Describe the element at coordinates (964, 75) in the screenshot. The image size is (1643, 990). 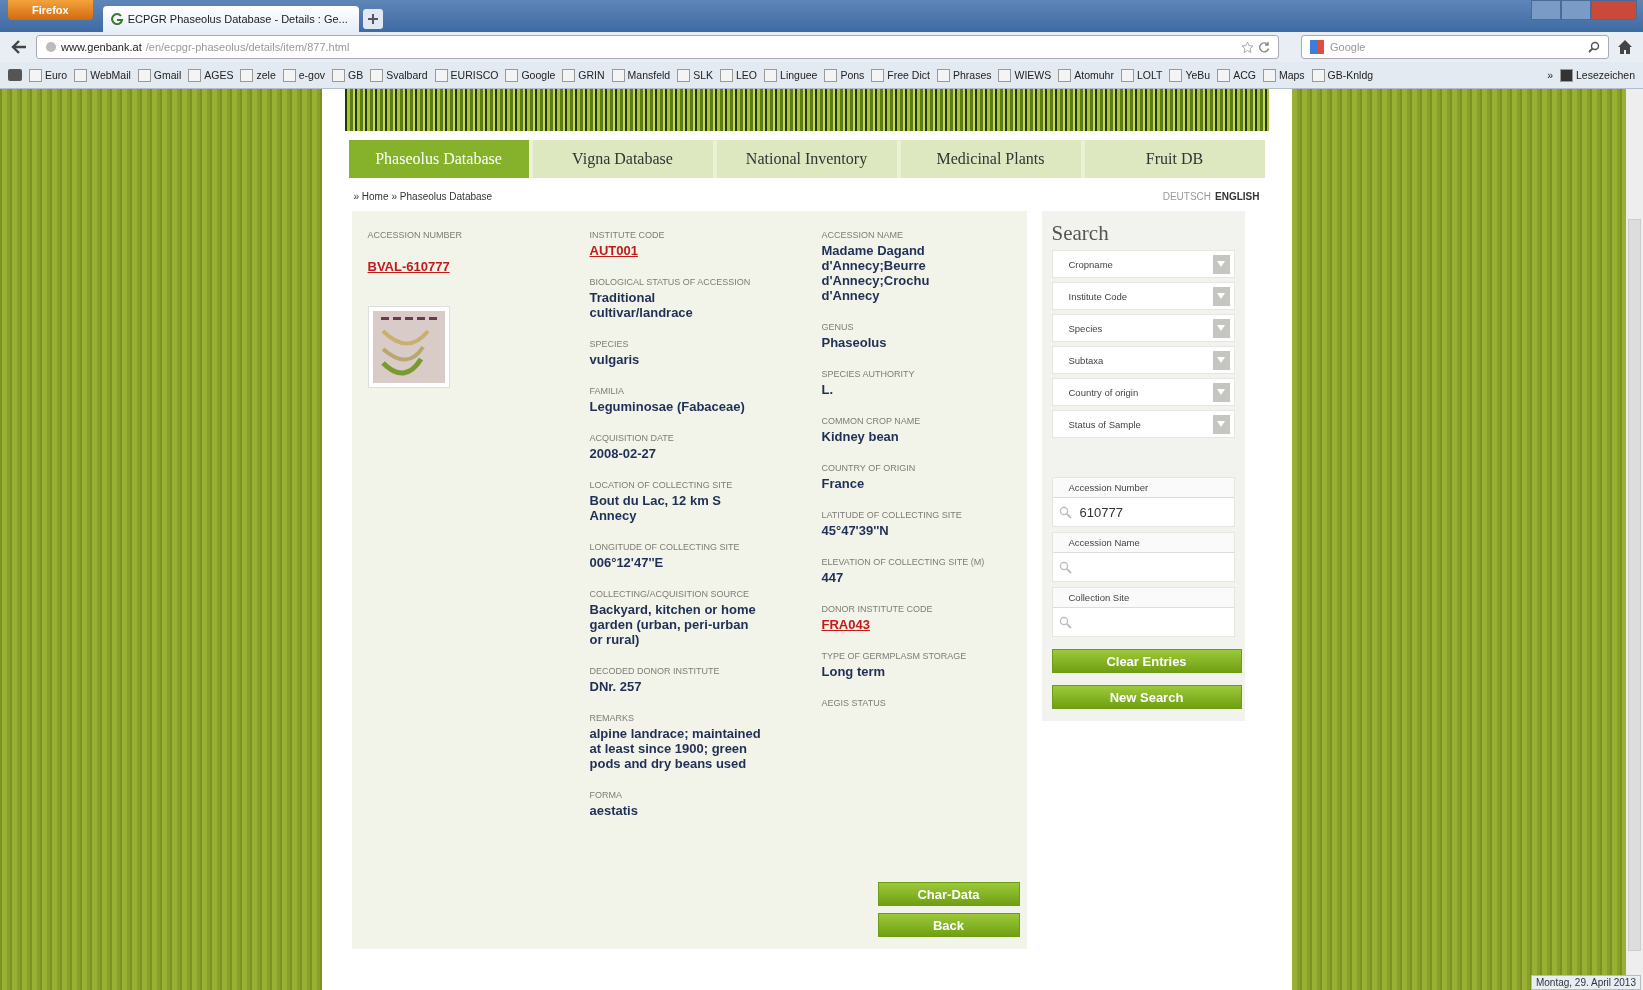
I see `bookmark-link: Phrases` at that location.